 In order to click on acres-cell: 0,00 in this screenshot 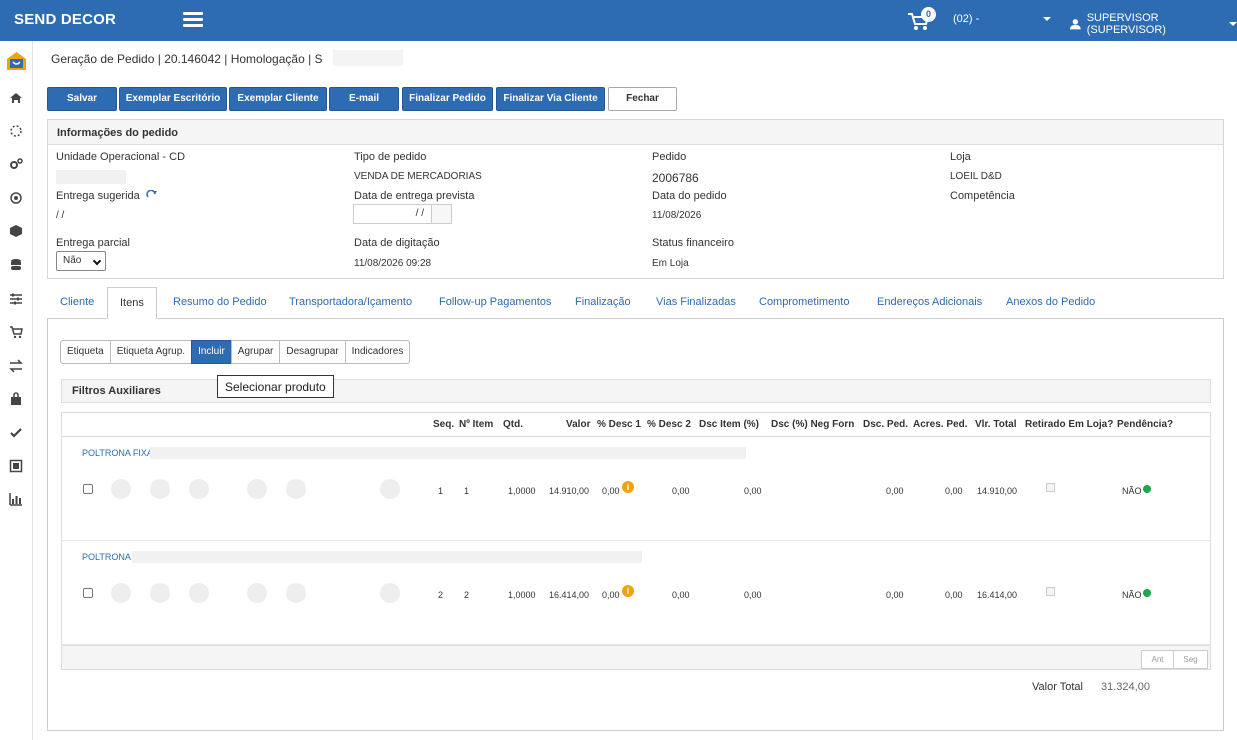, I will do `click(954, 595)`.